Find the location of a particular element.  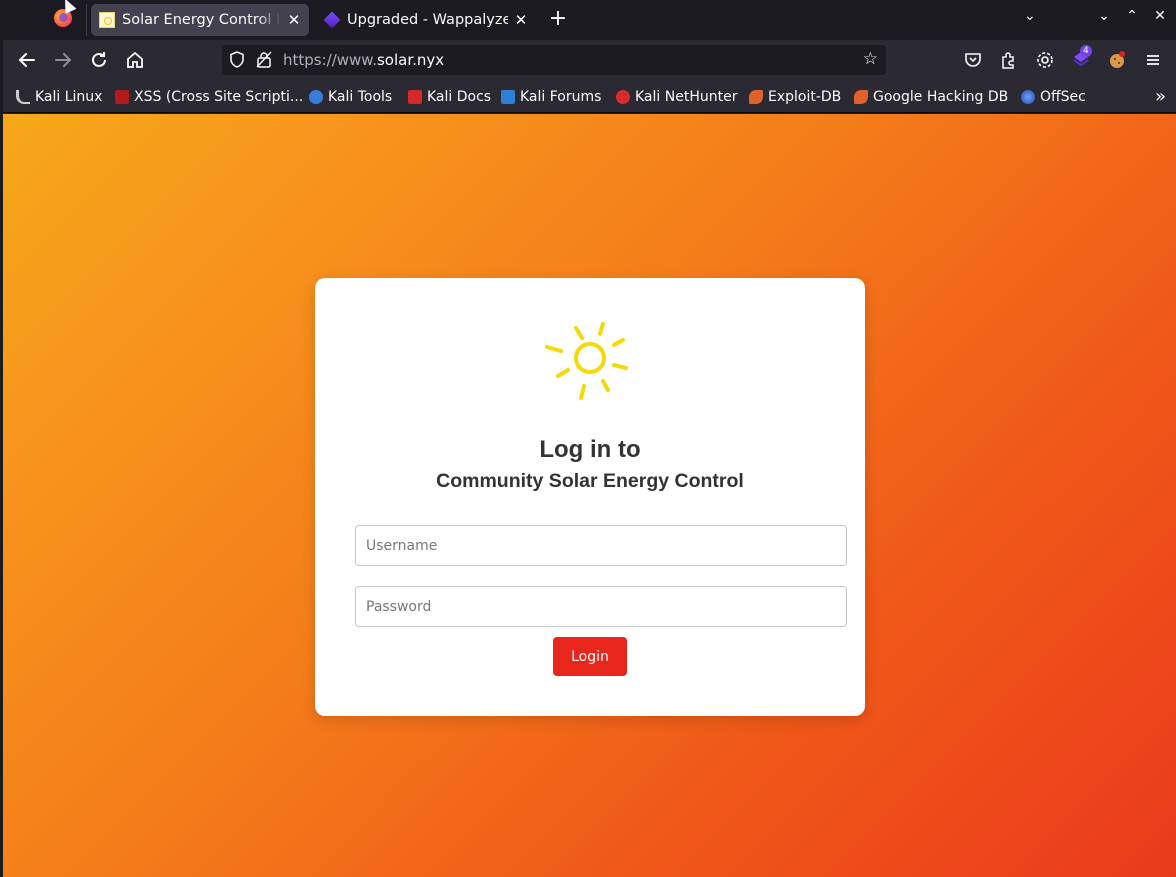

cookie-editor-extension-icon is located at coordinates (1117, 60).